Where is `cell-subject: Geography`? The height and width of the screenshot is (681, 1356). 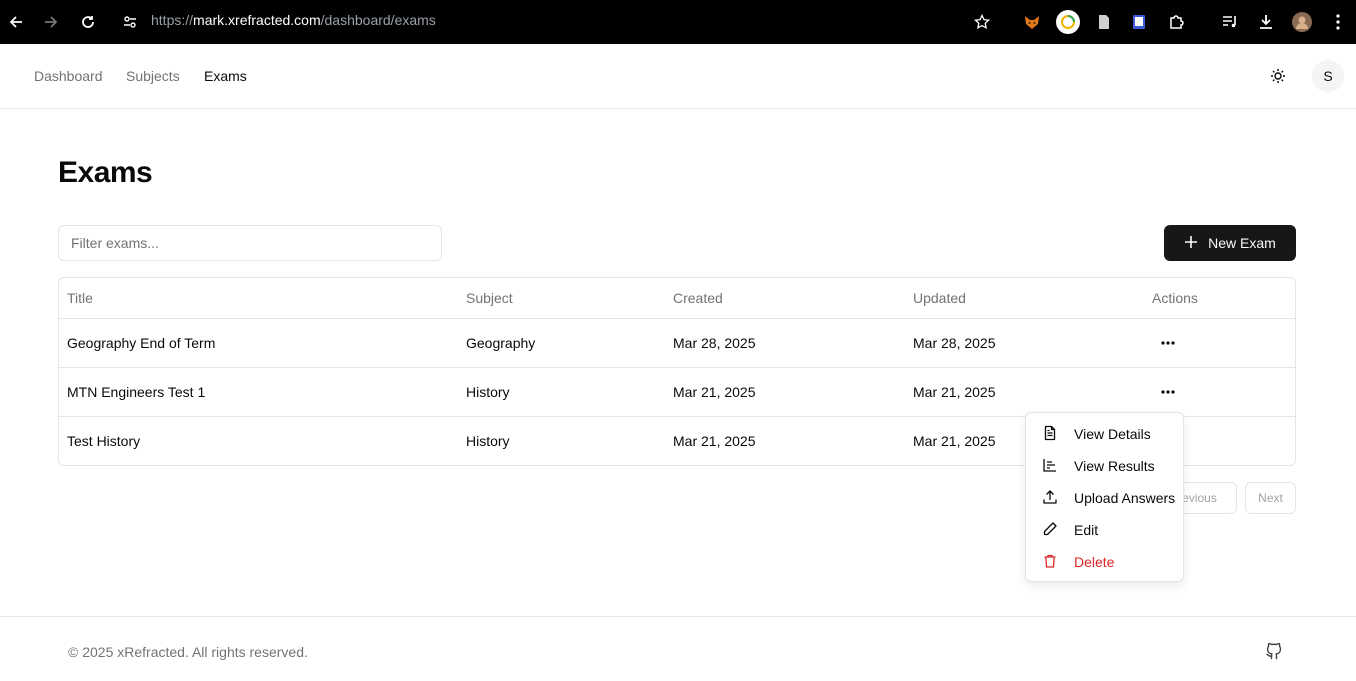
cell-subject: Geography is located at coordinates (561, 343).